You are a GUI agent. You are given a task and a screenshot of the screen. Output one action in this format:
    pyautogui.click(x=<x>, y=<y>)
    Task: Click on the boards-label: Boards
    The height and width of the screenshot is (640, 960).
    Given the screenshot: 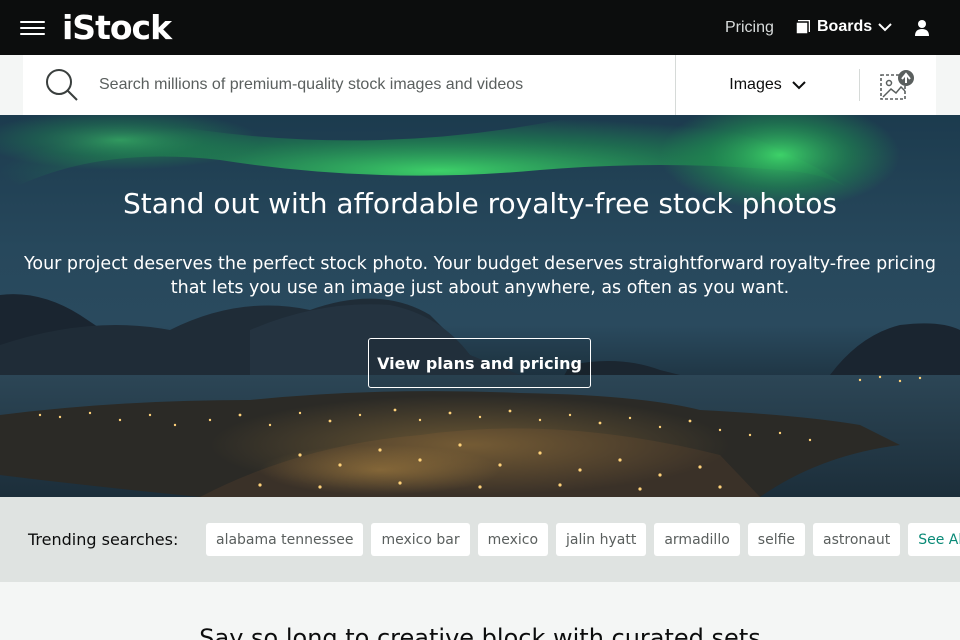 What is the action you would take?
    pyautogui.click(x=845, y=26)
    